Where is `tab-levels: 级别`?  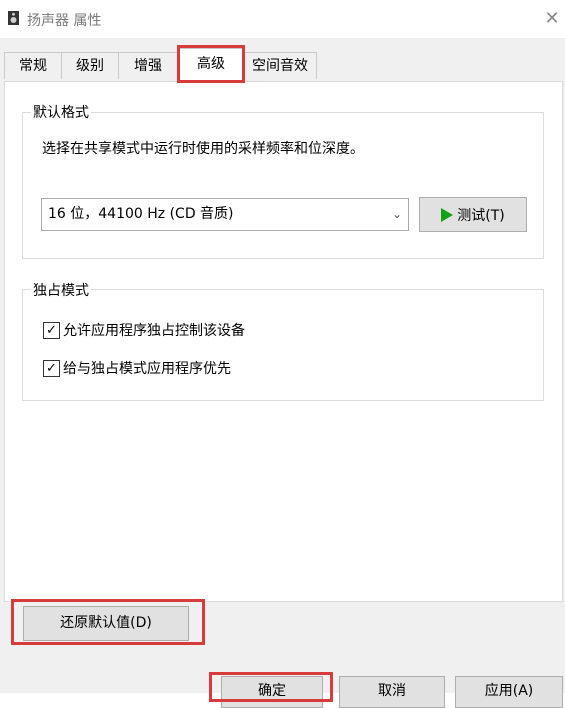 tab-levels: 级别 is located at coordinates (90, 65).